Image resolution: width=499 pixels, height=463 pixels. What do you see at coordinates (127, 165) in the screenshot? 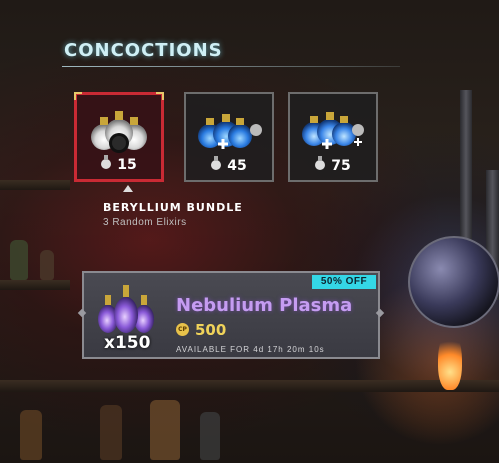
I see `bundle-cost-value: 15` at bounding box center [127, 165].